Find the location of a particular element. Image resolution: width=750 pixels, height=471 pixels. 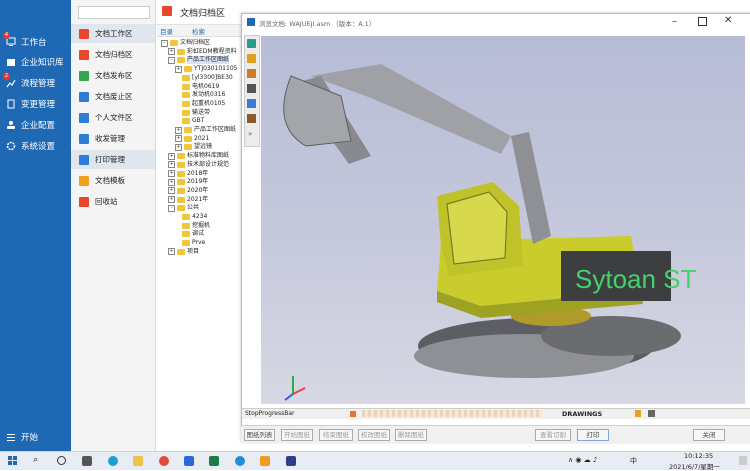

nav-item-enterprise-config: 企业配置 is located at coordinates (35, 125).